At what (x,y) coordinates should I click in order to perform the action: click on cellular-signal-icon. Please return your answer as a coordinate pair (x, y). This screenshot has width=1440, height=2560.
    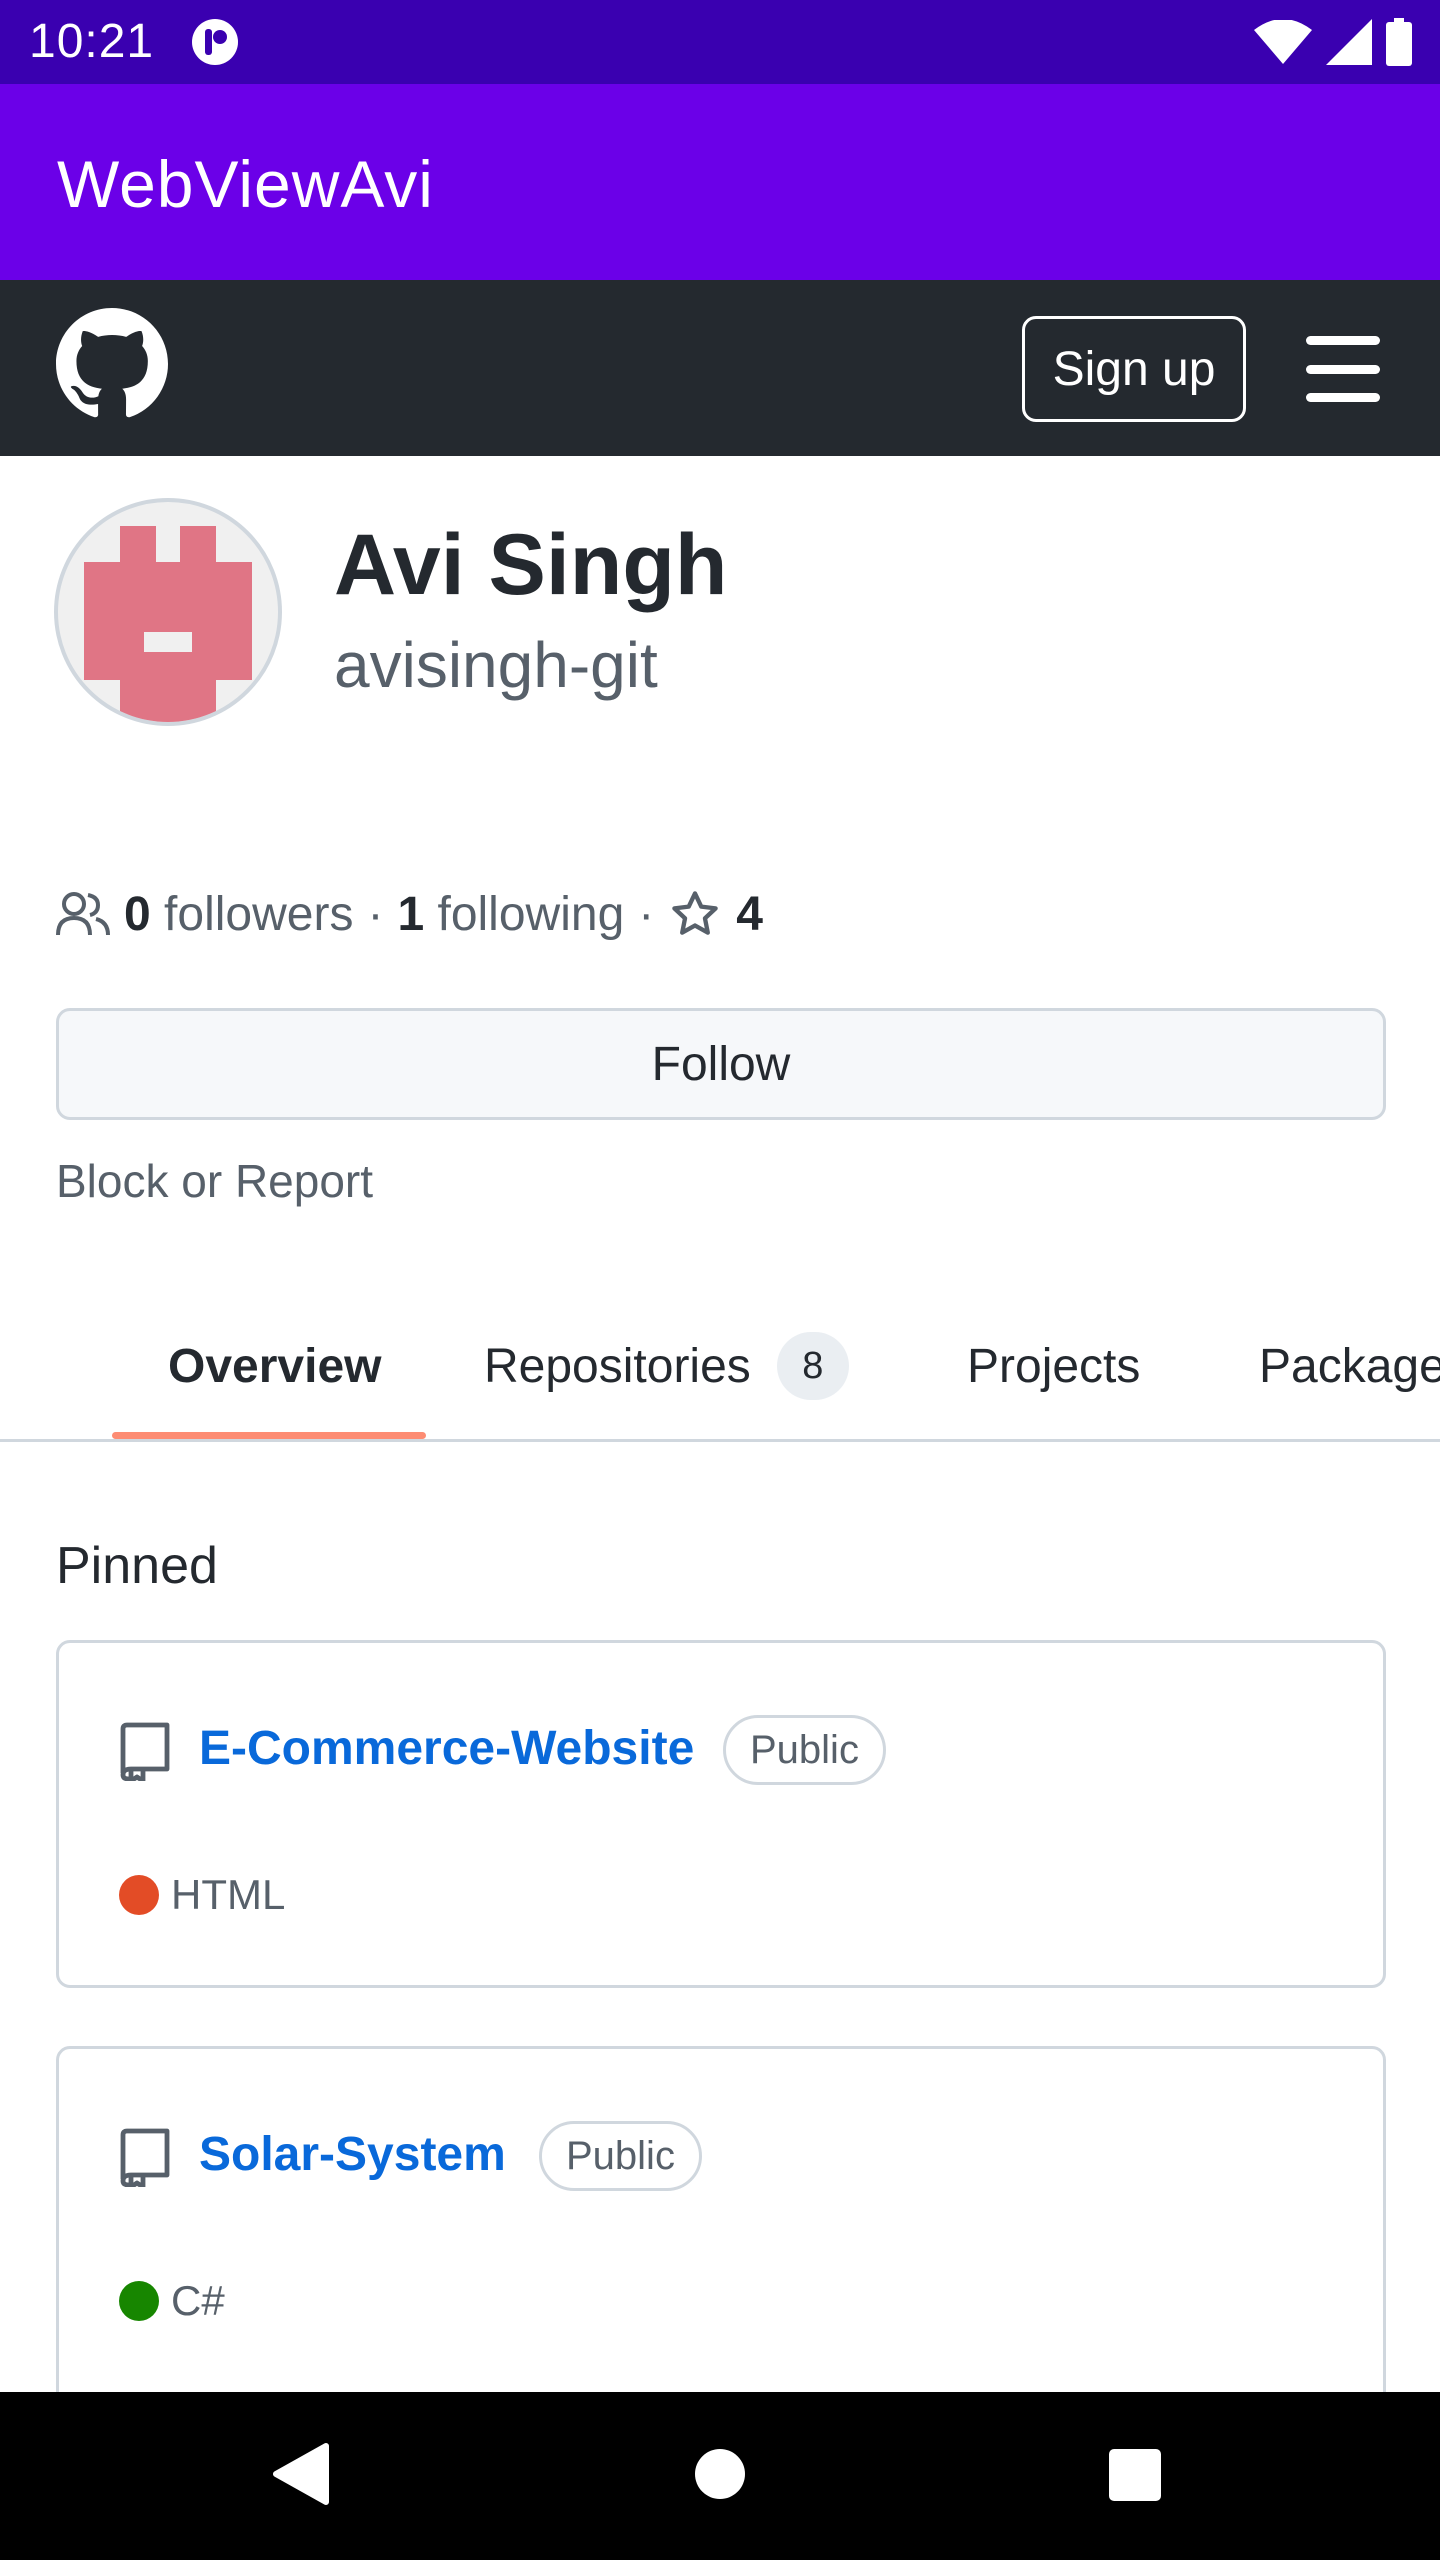
    Looking at the image, I should click on (1349, 42).